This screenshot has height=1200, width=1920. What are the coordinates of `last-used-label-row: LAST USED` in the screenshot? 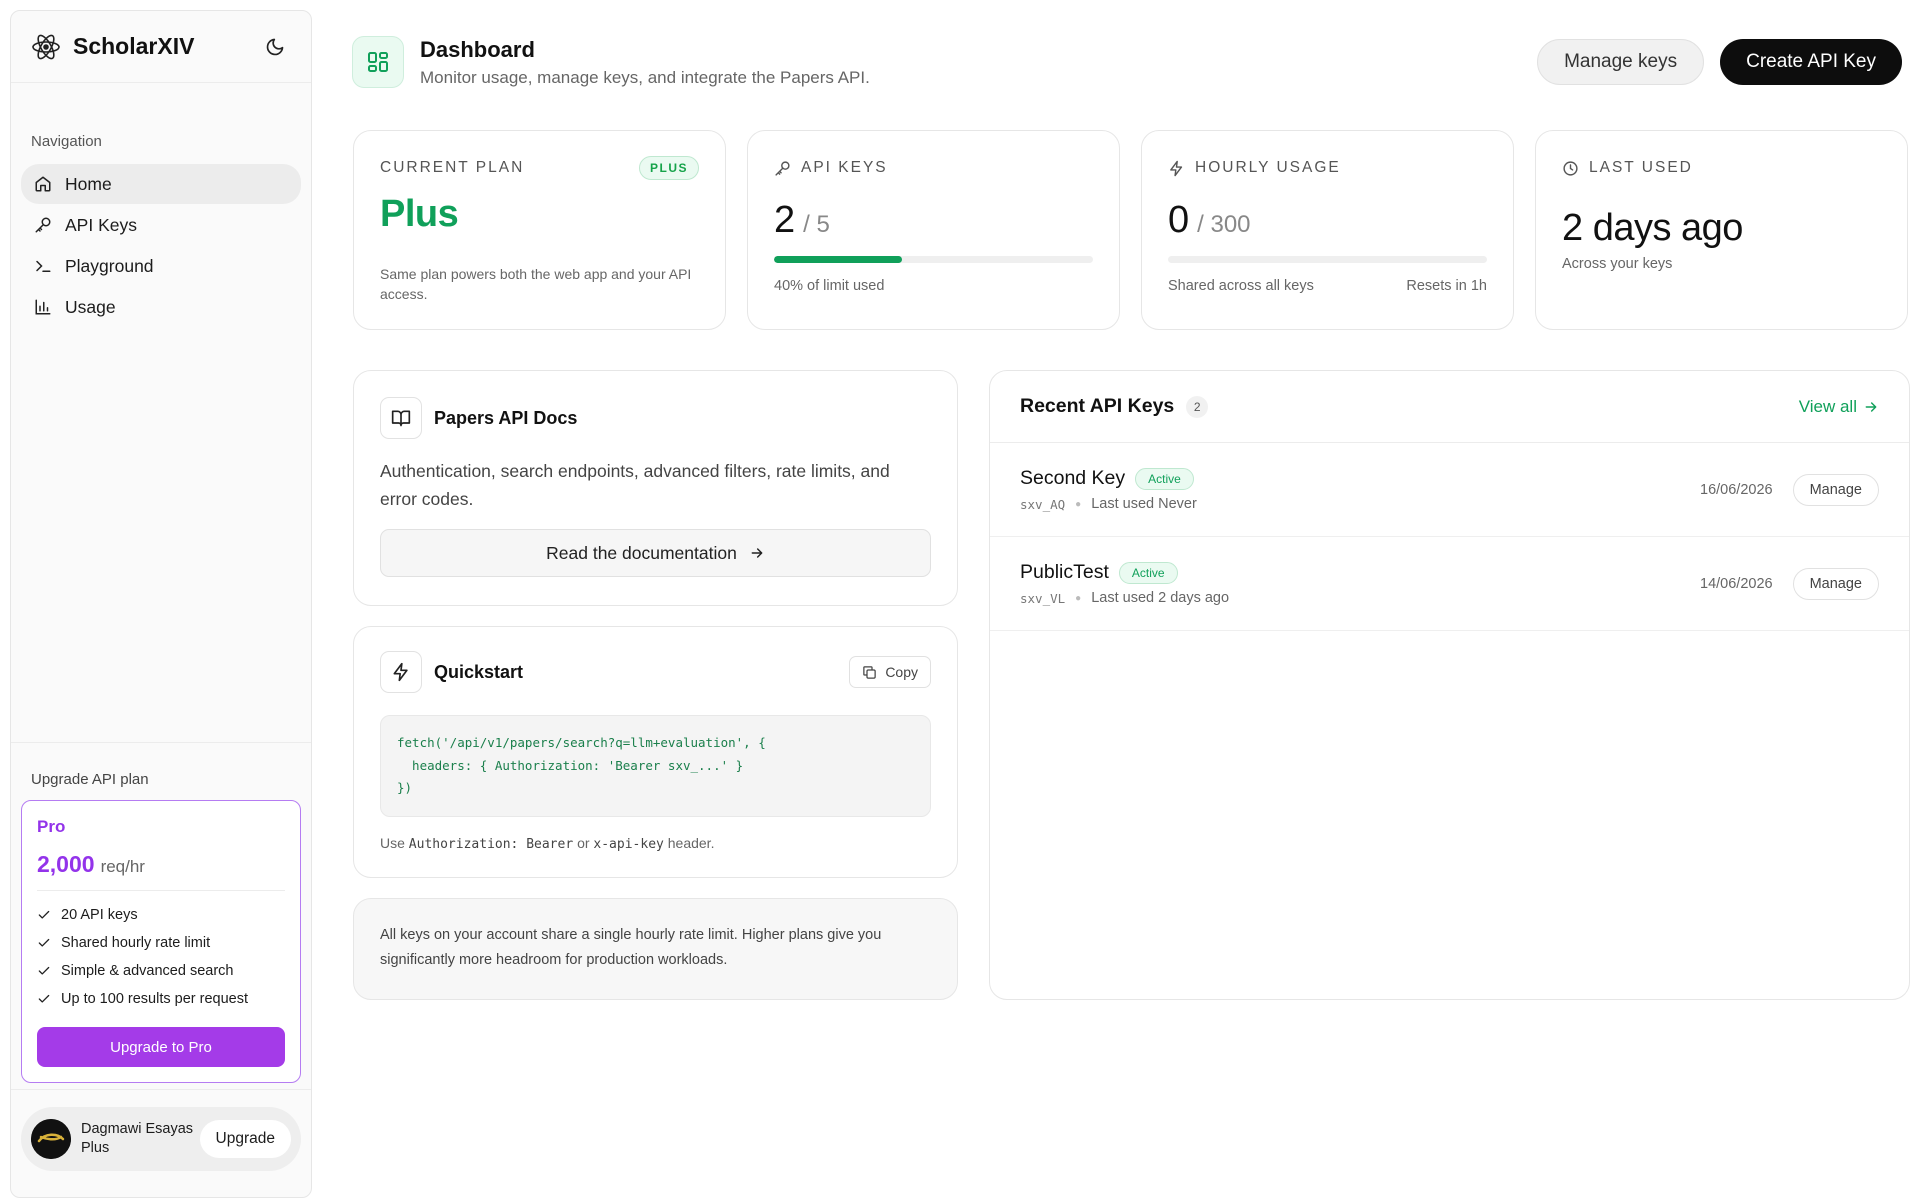 It's located at (1721, 168).